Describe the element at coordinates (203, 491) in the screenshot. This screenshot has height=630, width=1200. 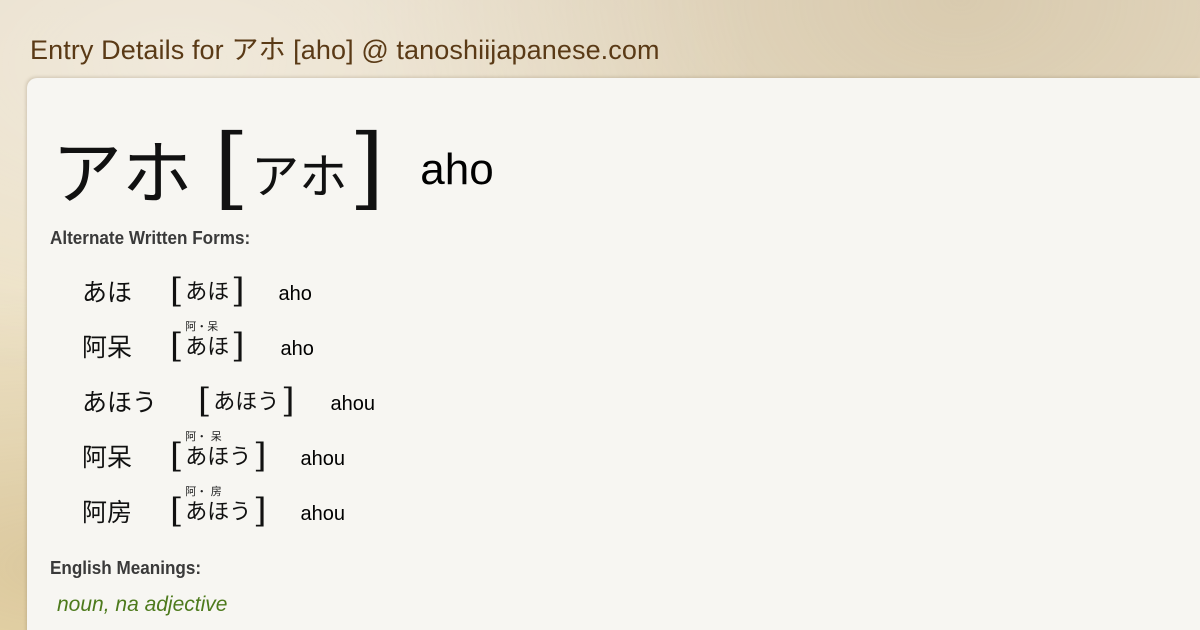
I see `furigana: 阿・ 房` at that location.